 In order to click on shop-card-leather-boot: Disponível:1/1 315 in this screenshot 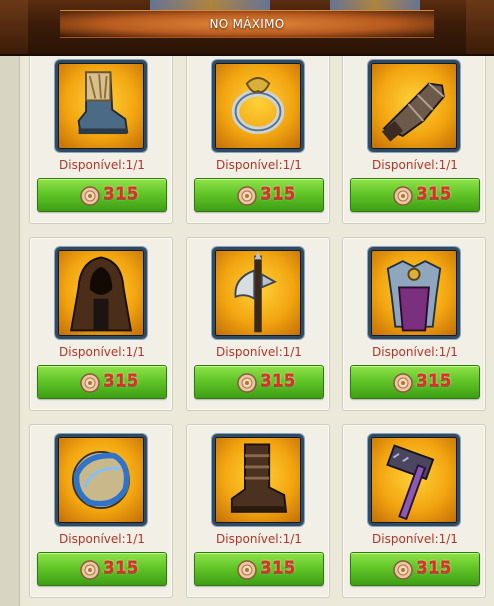, I will do `click(258, 511)`.